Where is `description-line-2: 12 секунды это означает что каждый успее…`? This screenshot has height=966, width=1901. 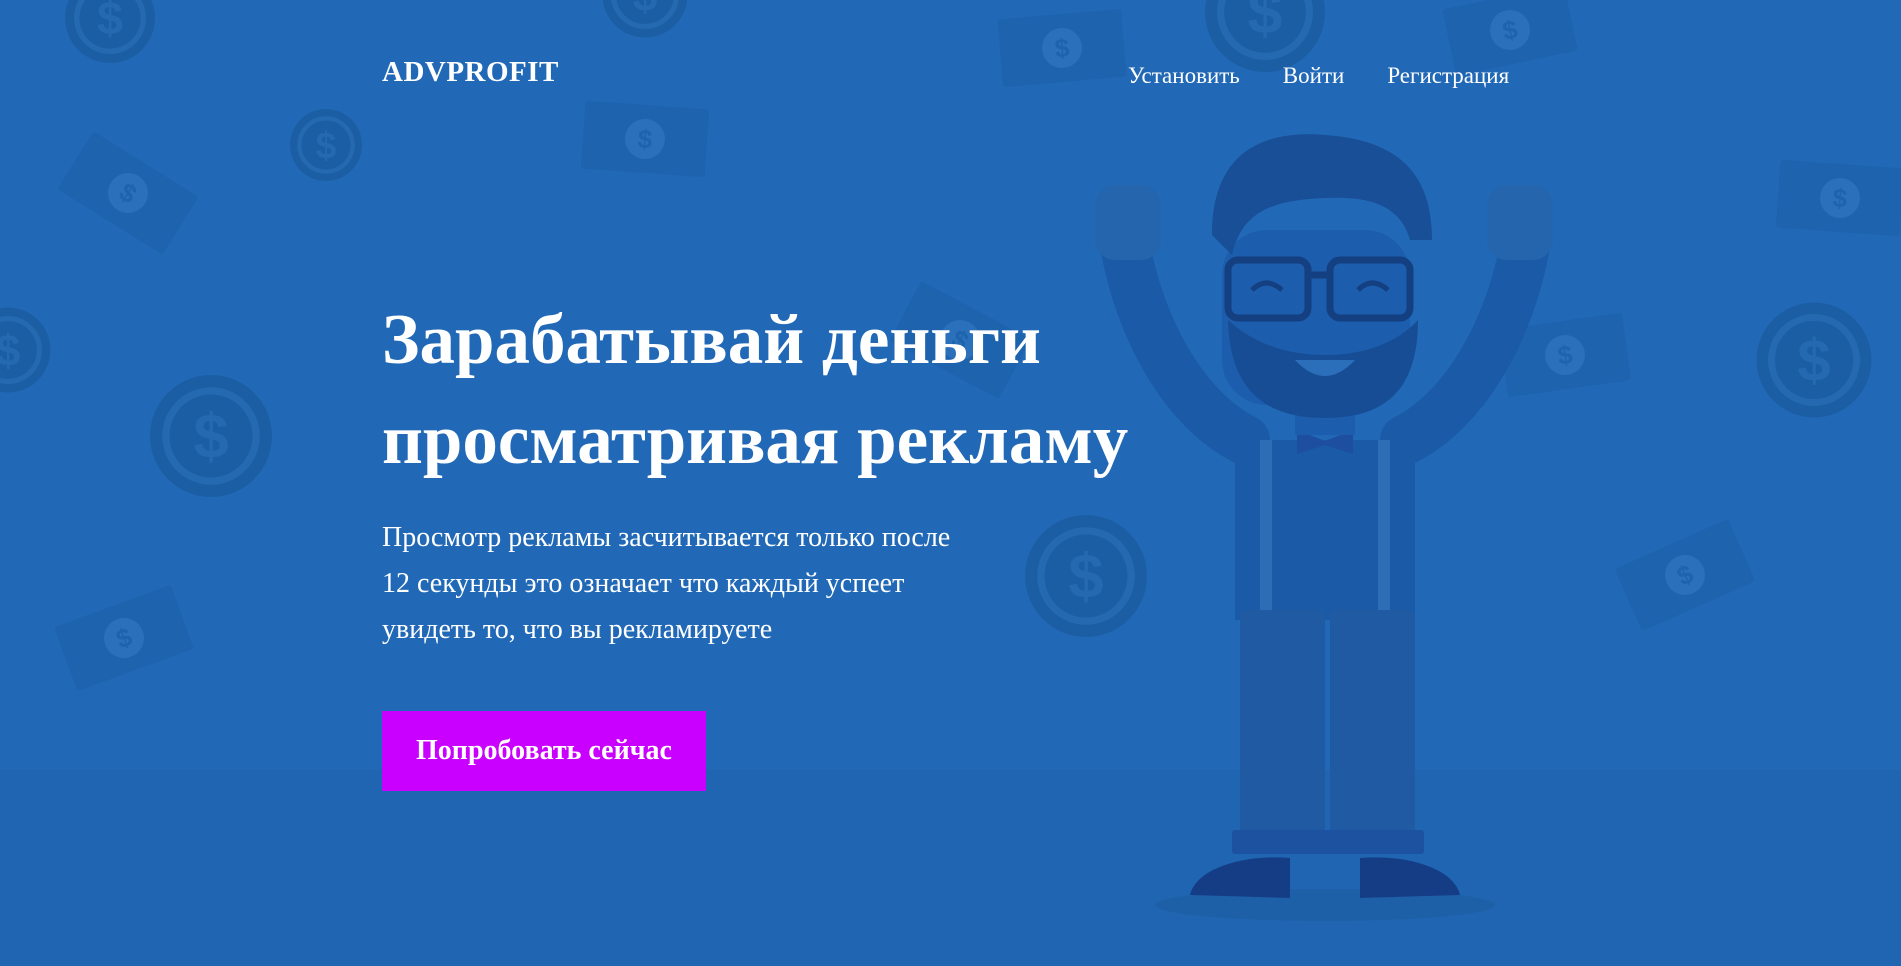
description-line-2: 12 секунды это означает что каждый успее… is located at coordinates (643, 583).